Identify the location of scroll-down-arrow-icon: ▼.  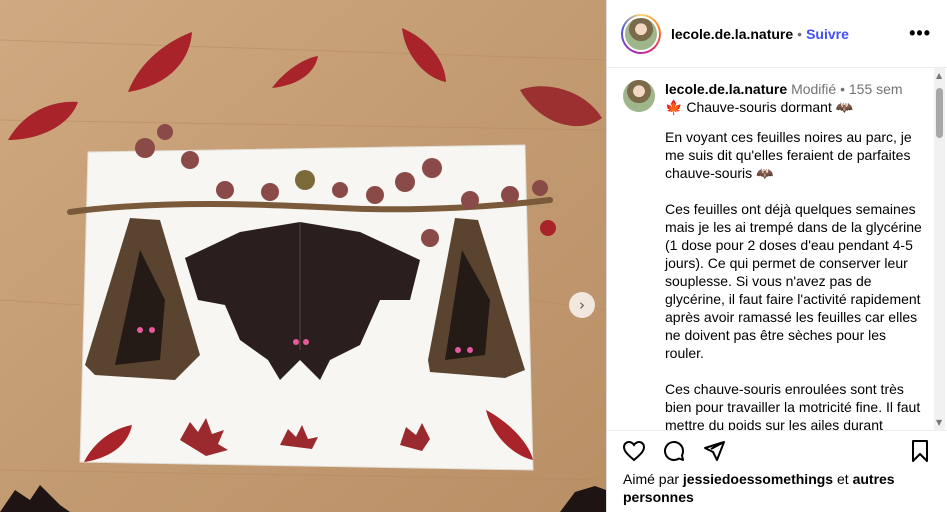
(939, 422).